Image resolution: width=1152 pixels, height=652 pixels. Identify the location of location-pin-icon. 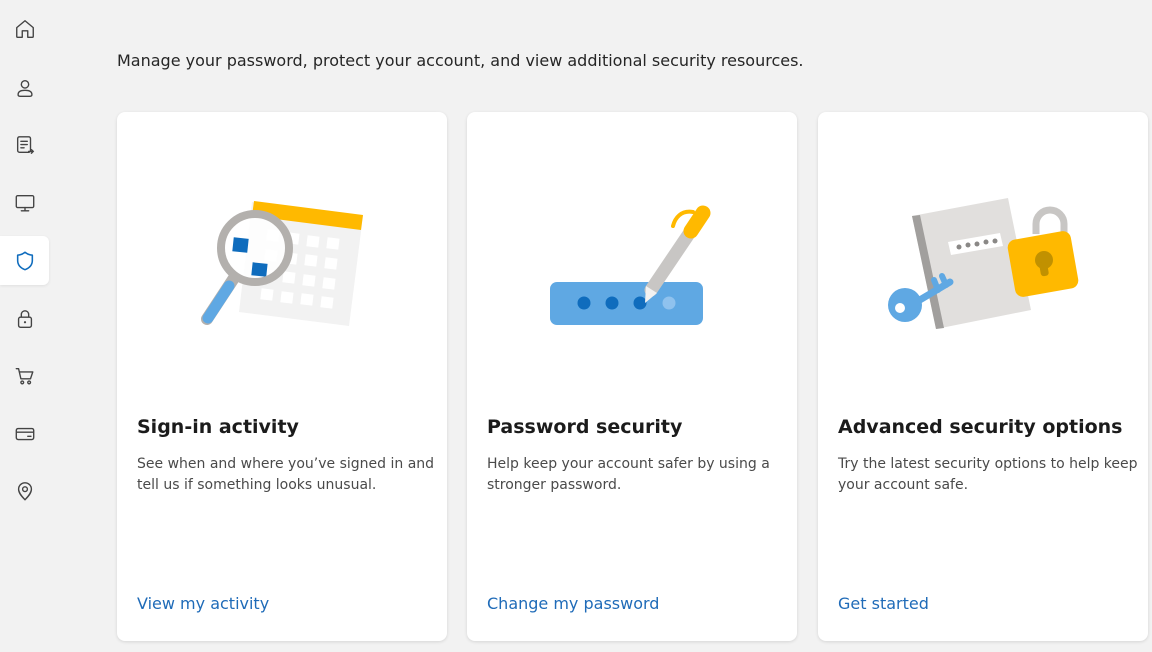
(24, 491).